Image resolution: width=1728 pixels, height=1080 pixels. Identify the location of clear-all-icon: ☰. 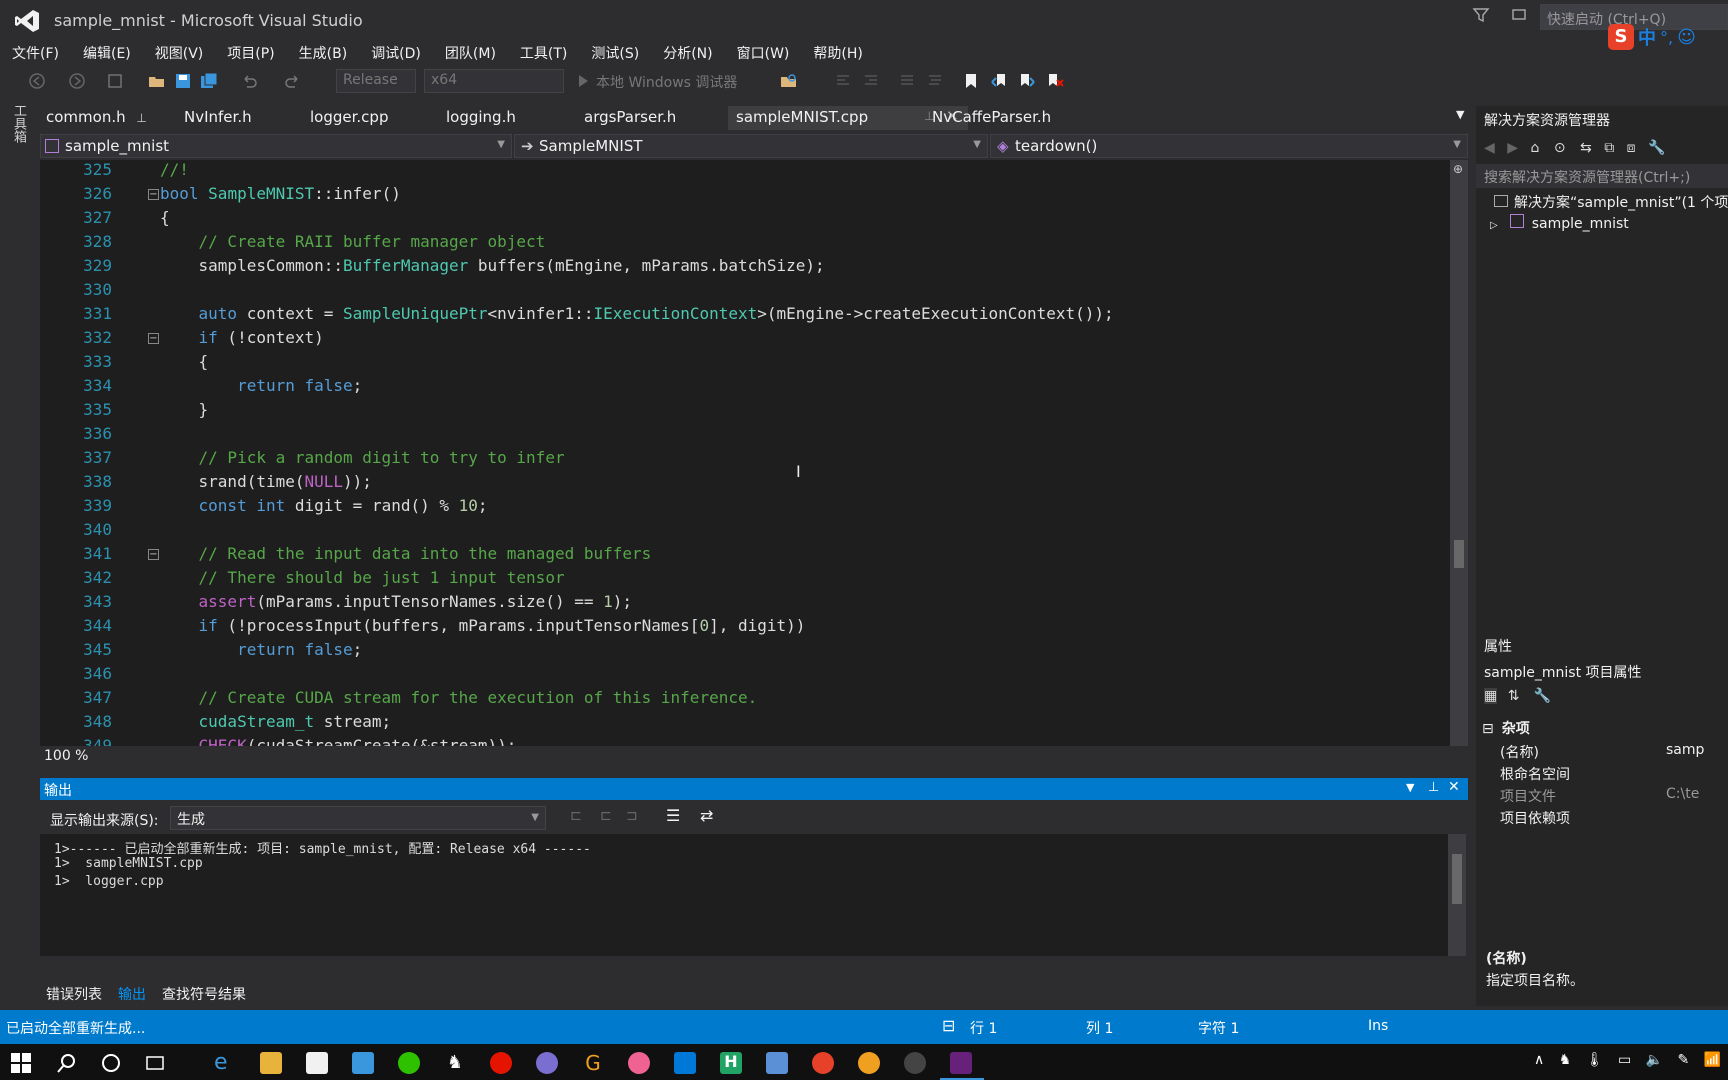
(675, 815).